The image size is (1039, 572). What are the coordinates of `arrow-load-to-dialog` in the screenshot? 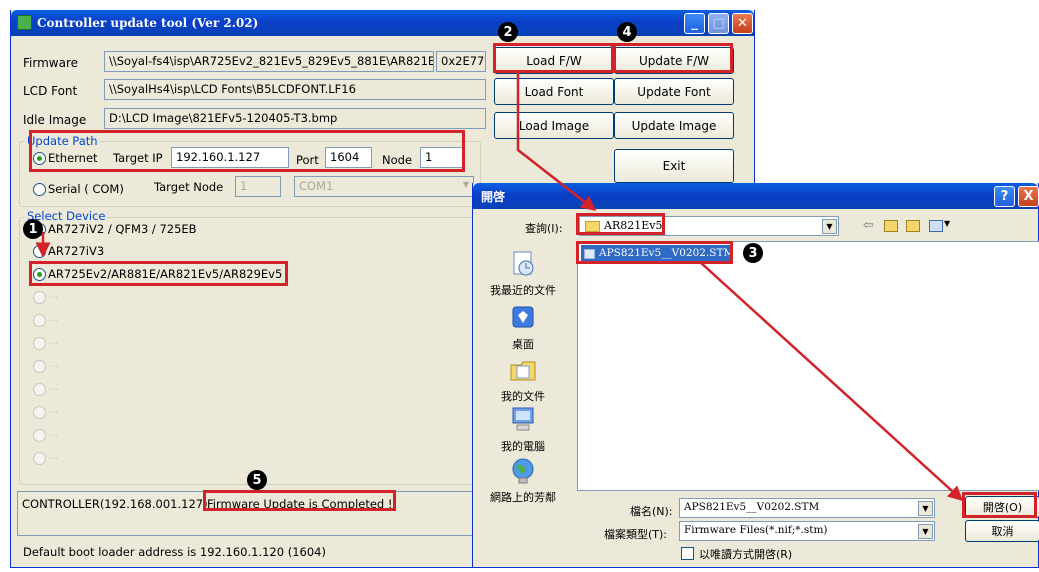 It's located at (556, 141).